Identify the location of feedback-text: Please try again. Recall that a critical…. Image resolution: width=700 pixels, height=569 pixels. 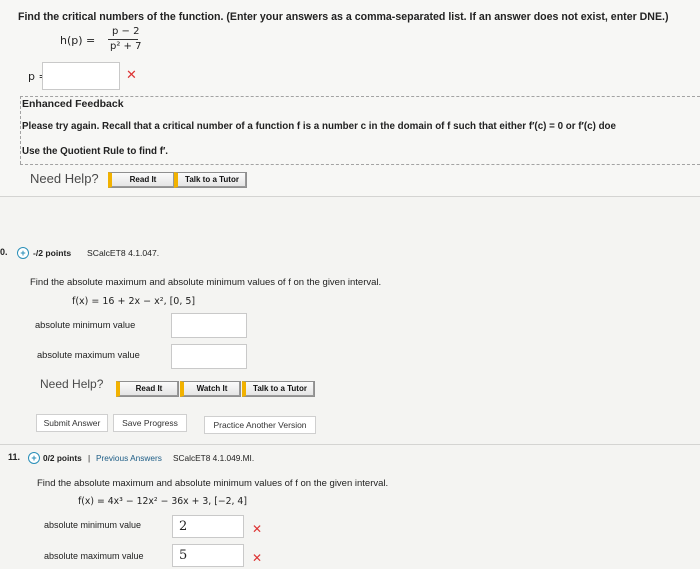
(319, 126).